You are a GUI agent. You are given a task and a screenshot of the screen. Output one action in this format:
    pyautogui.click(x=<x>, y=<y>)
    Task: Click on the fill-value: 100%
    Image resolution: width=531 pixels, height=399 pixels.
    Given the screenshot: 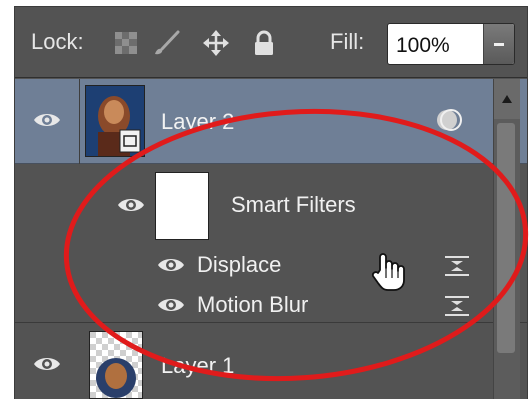 What is the action you would take?
    pyautogui.click(x=423, y=46)
    